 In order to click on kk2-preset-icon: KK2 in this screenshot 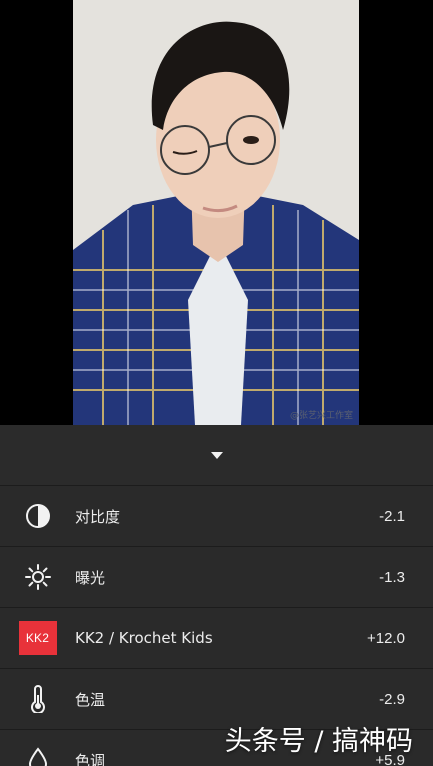, I will do `click(37, 638)`.